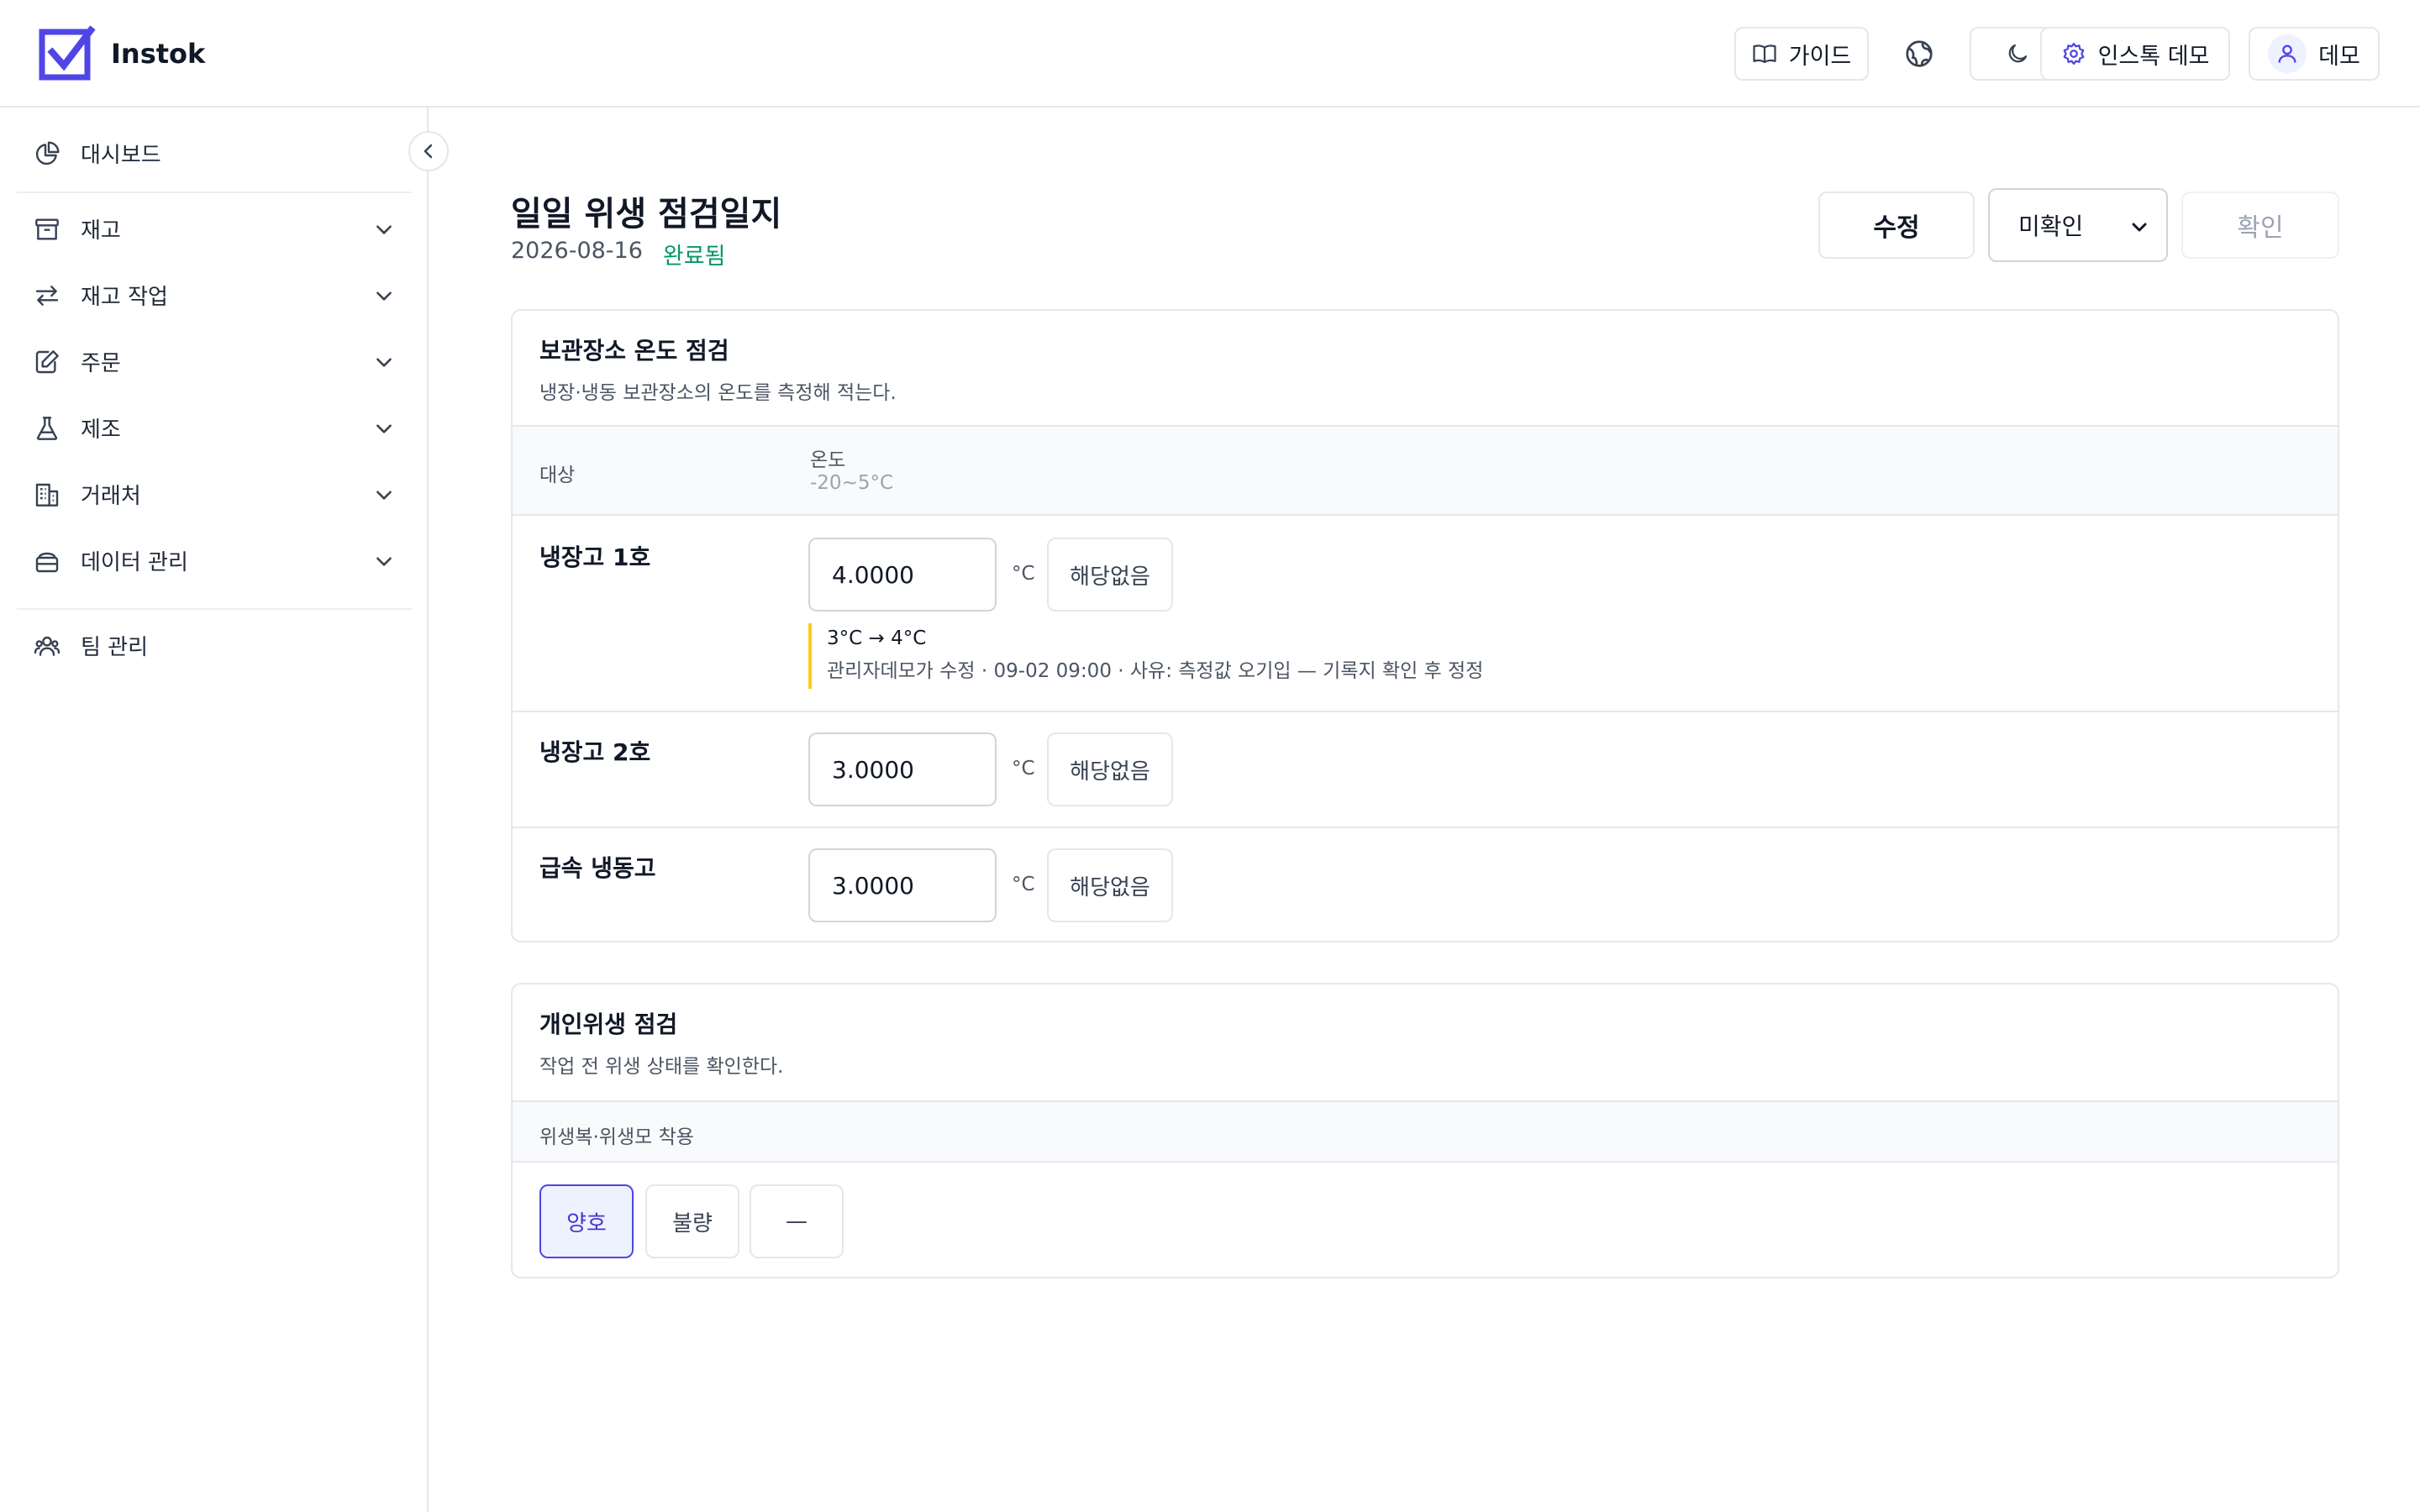 This screenshot has width=2420, height=1512. What do you see at coordinates (595, 557) in the screenshot?
I see `row-name: 냉장고 1호` at bounding box center [595, 557].